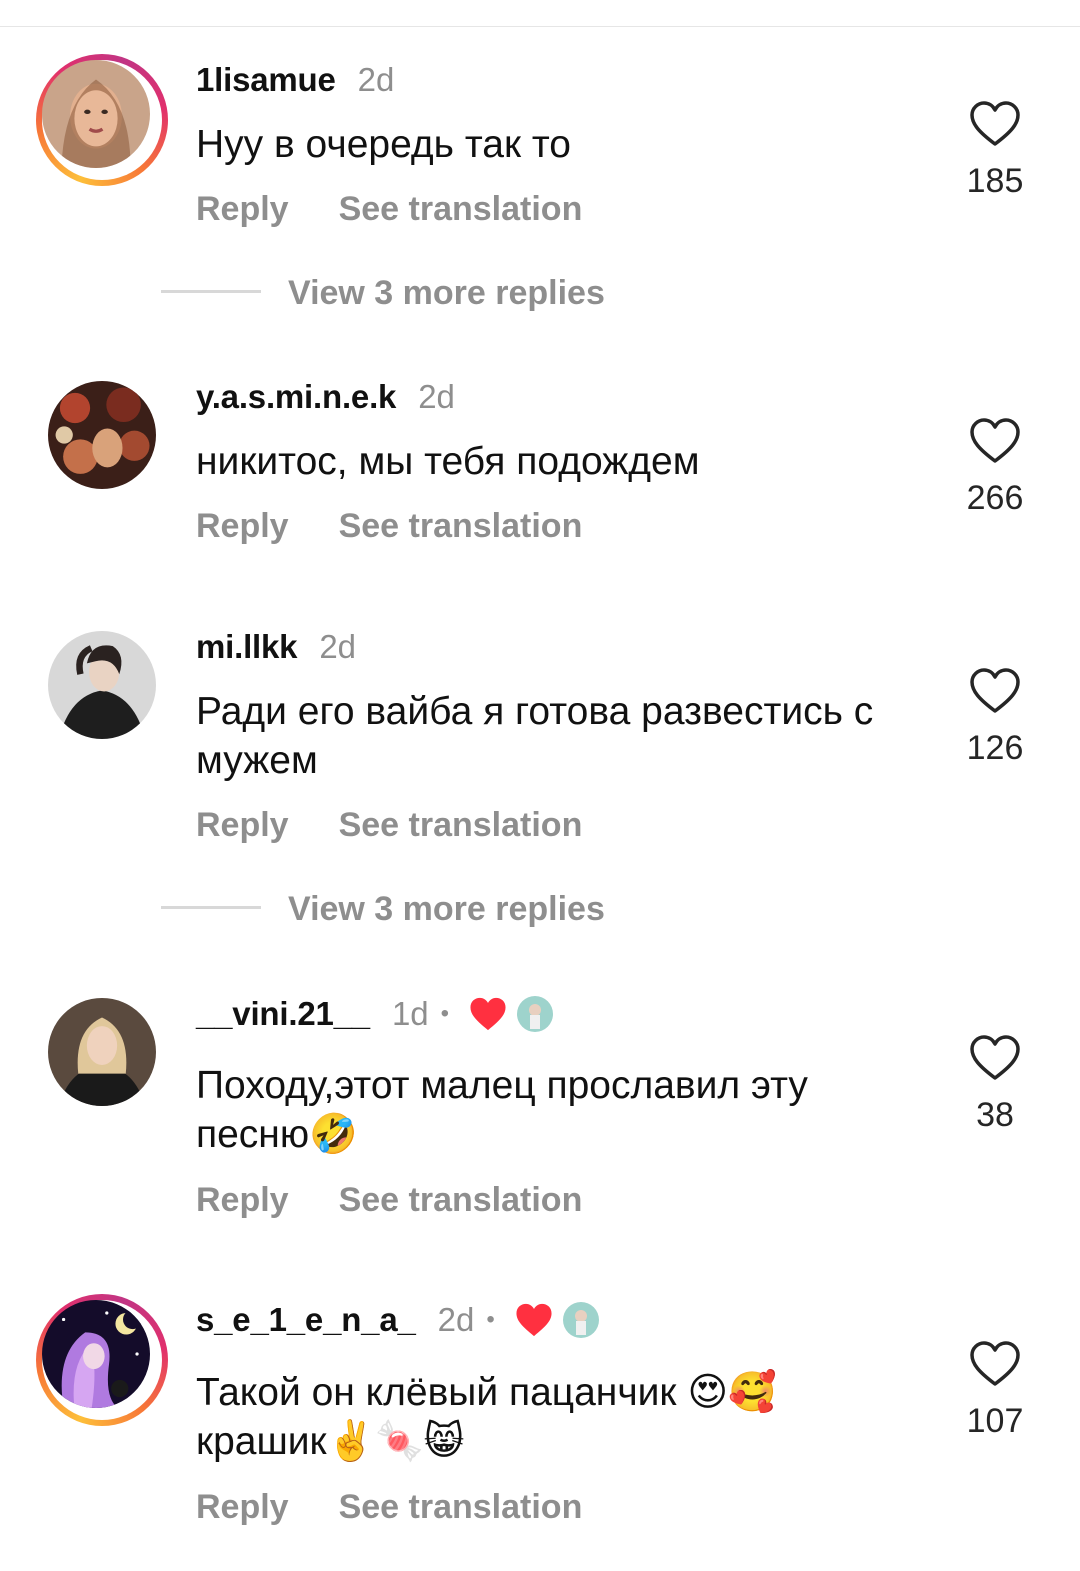  Describe the element at coordinates (296, 397) in the screenshot. I see `username: y.a.s.mi.n.e.k` at that location.